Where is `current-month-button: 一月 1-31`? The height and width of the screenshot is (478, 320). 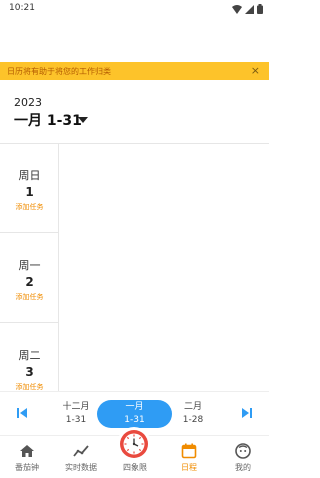 current-month-button: 一月 1-31 is located at coordinates (134, 414).